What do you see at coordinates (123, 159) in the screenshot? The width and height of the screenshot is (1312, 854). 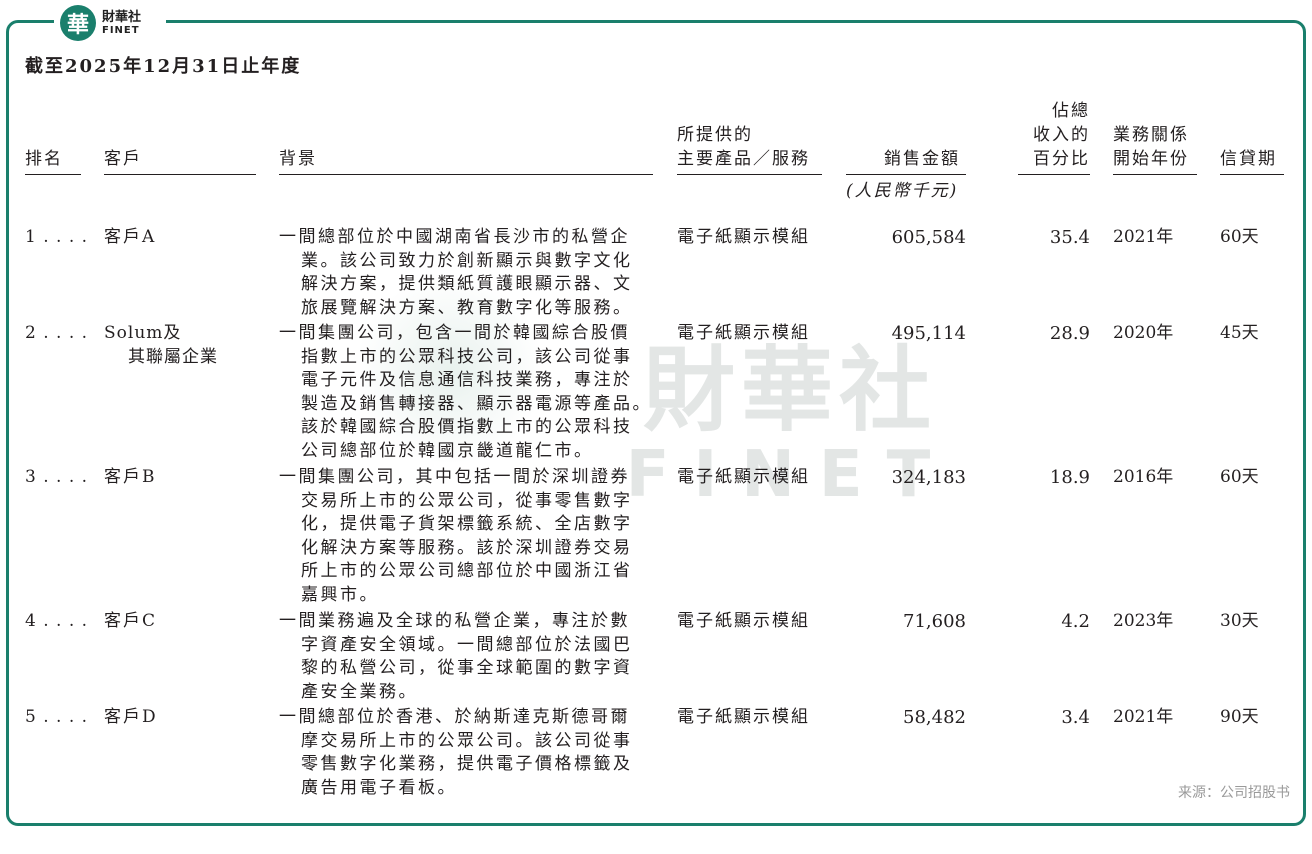 I see `header-customer: 客戶` at bounding box center [123, 159].